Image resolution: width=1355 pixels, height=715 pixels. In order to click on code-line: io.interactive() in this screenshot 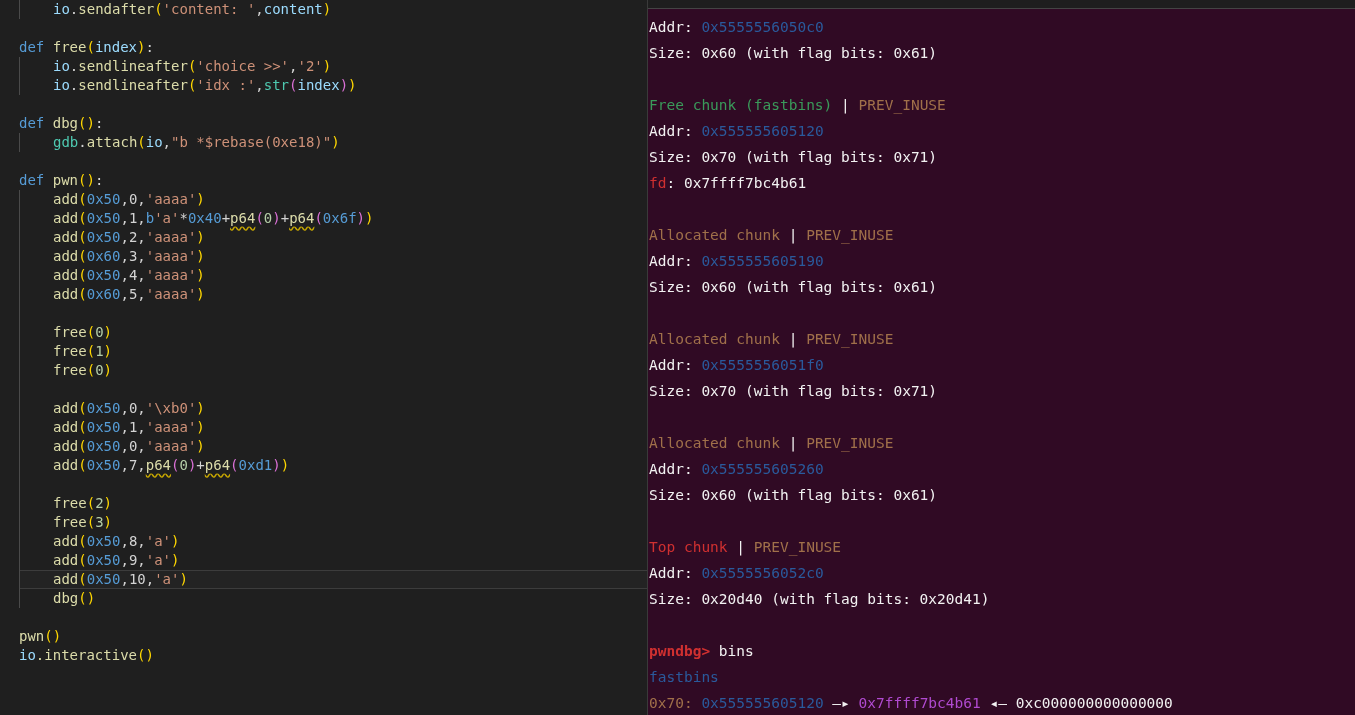, I will do `click(86, 655)`.